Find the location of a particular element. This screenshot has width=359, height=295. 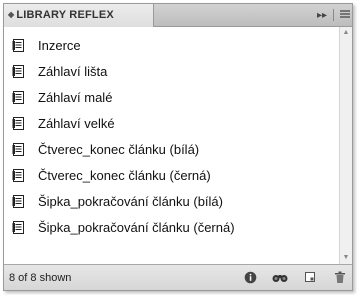

search-binoculars-icon is located at coordinates (280, 277).